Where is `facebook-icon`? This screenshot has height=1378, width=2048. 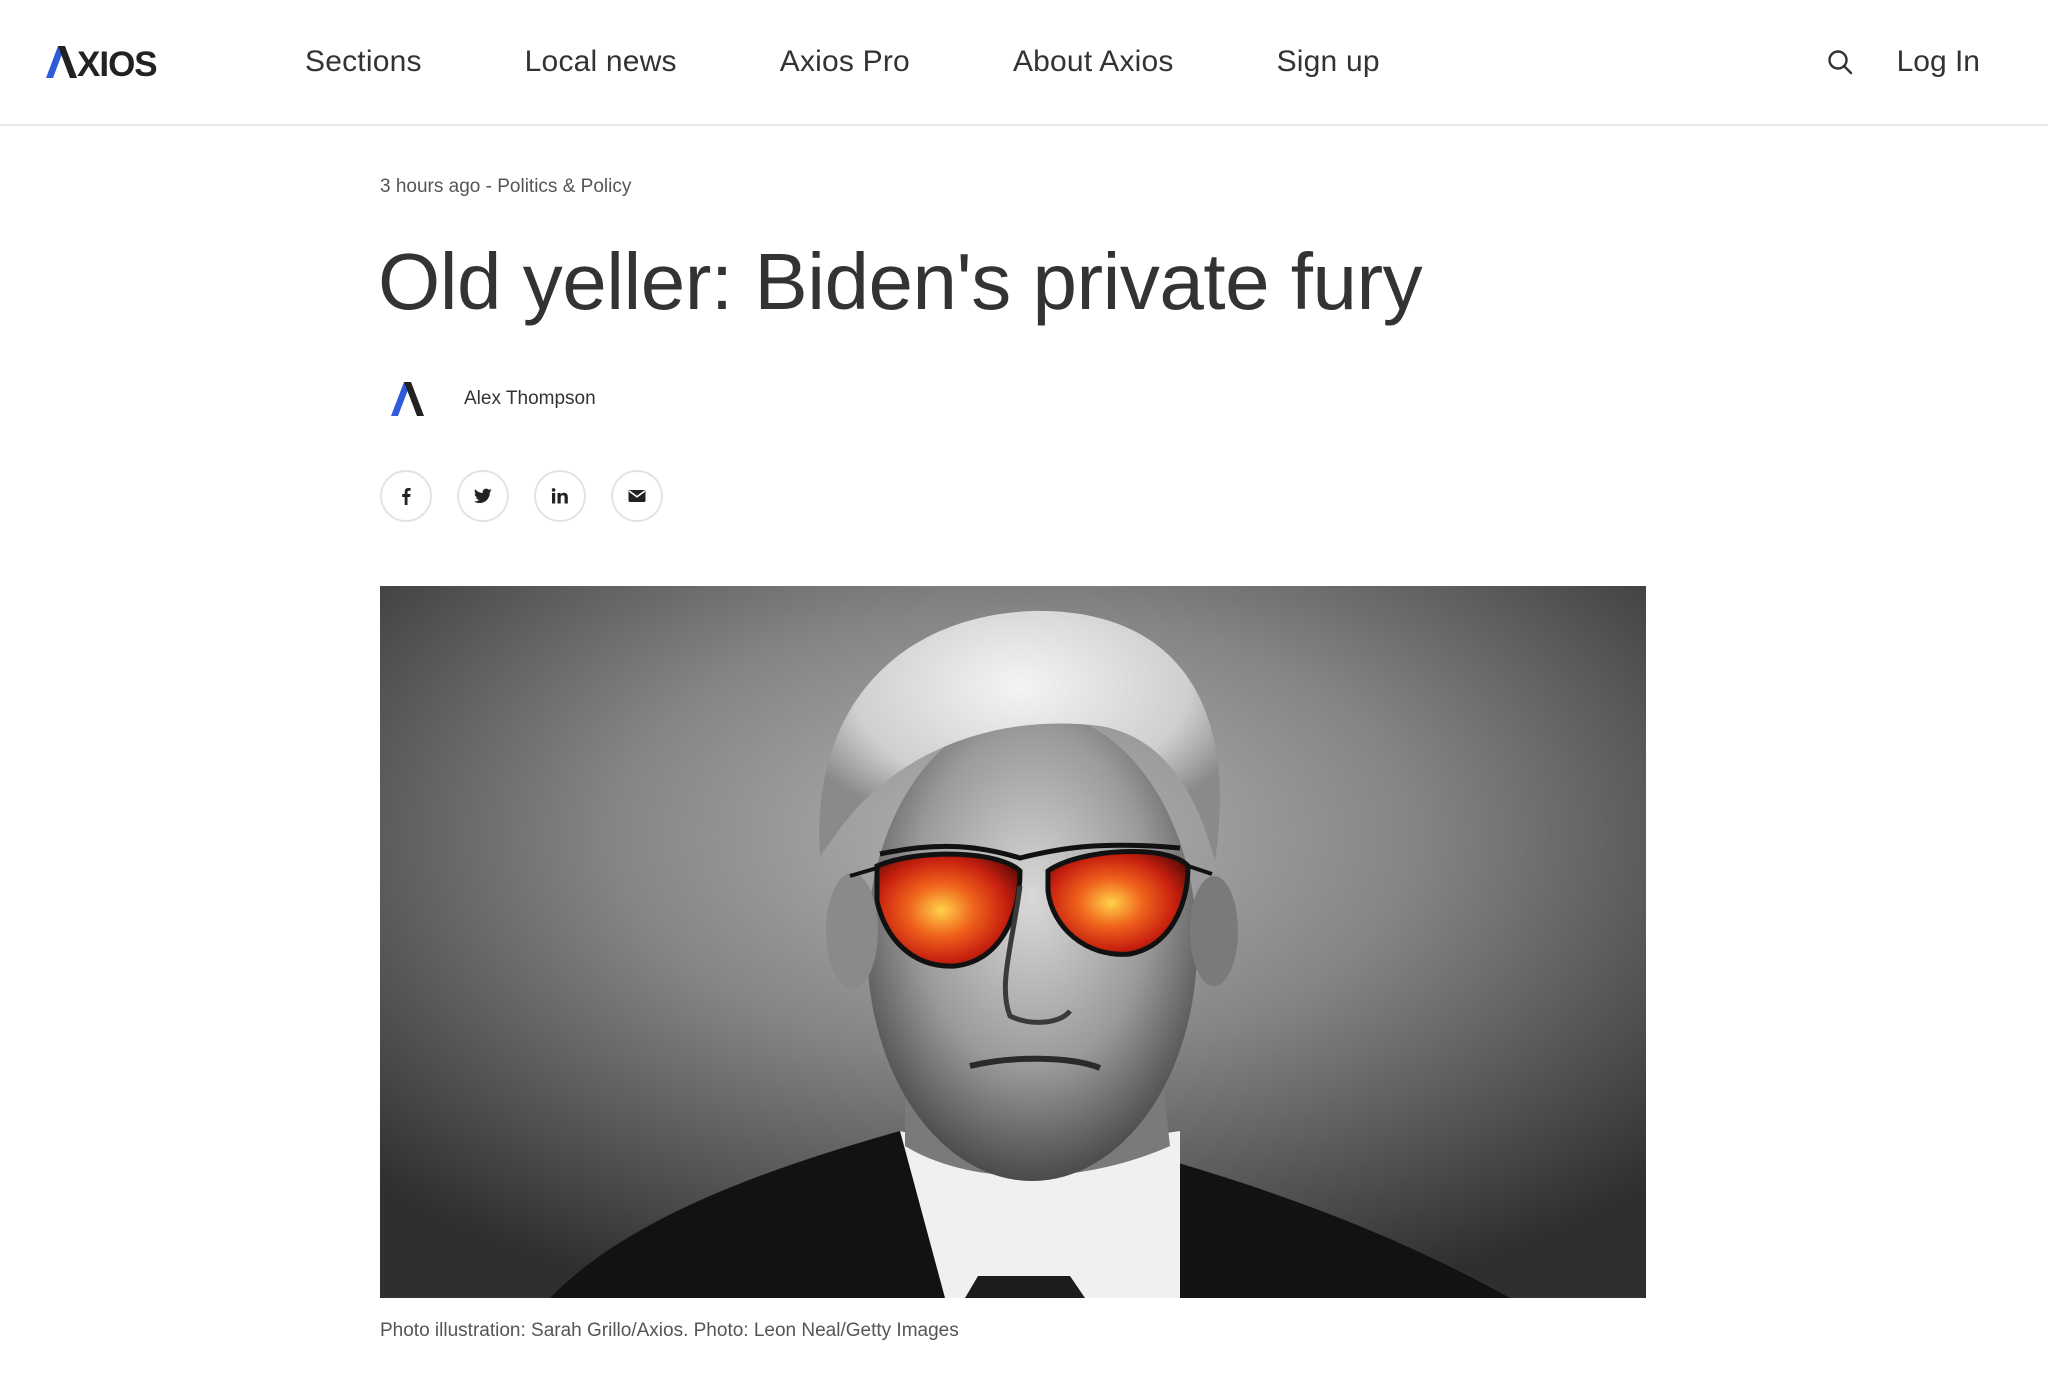 facebook-icon is located at coordinates (406, 496).